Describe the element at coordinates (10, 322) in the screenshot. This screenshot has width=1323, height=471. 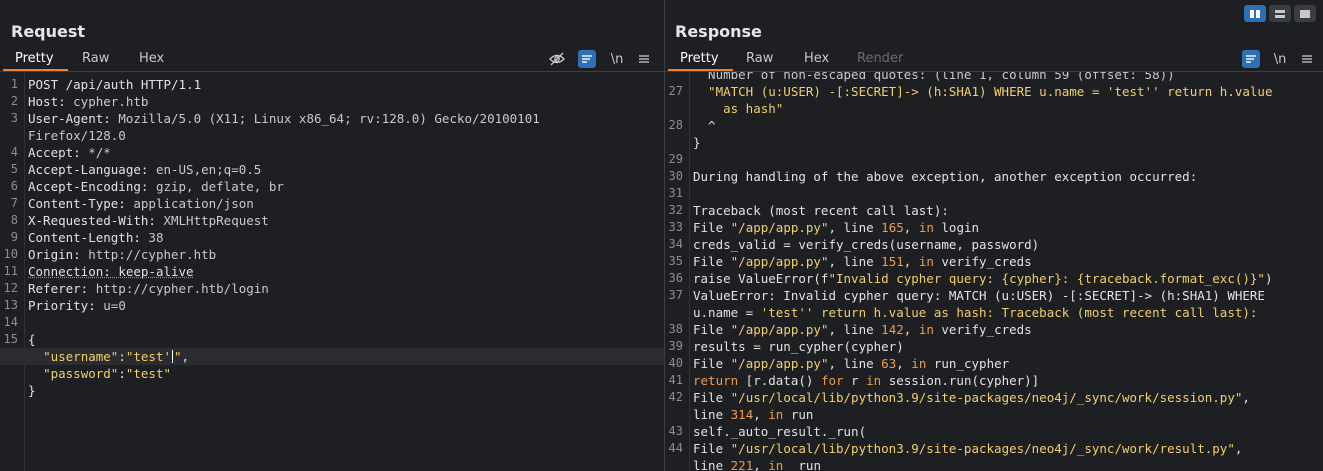
I see `line-number: 14` at that location.